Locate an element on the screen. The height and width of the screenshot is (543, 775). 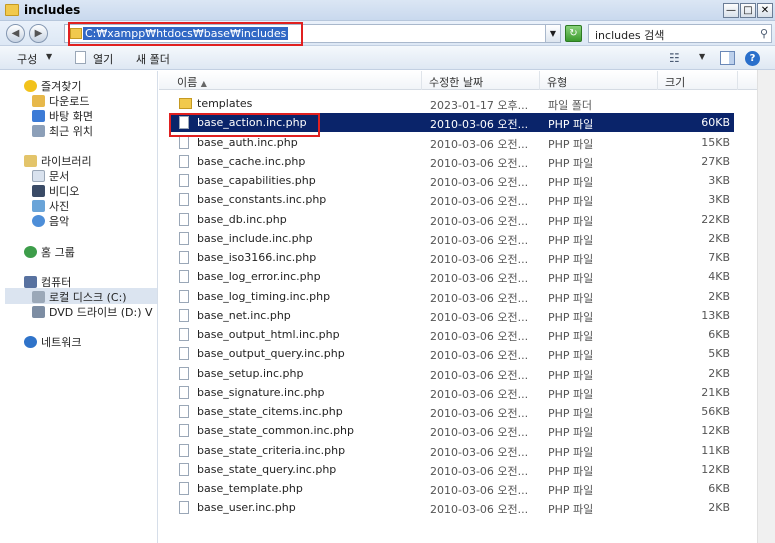
sidebar-item-dvd-drive: DVD 드라이브 (D:) V is located at coordinates (92, 312).